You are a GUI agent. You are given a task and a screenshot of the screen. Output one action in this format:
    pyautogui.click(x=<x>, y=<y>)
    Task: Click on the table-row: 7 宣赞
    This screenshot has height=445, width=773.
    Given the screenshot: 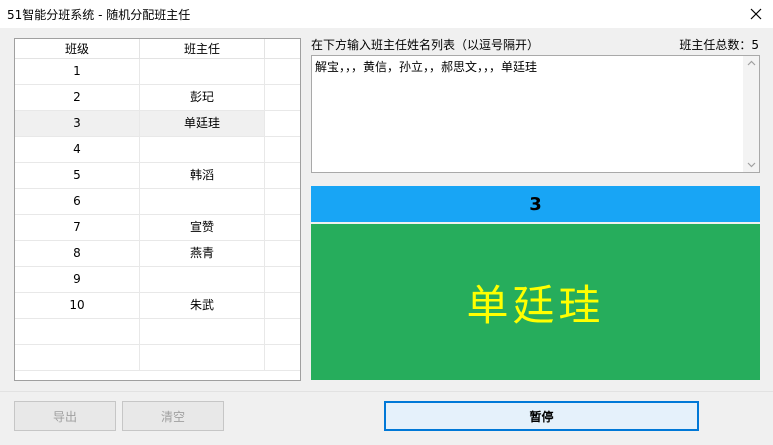 What is the action you would take?
    pyautogui.click(x=157, y=228)
    